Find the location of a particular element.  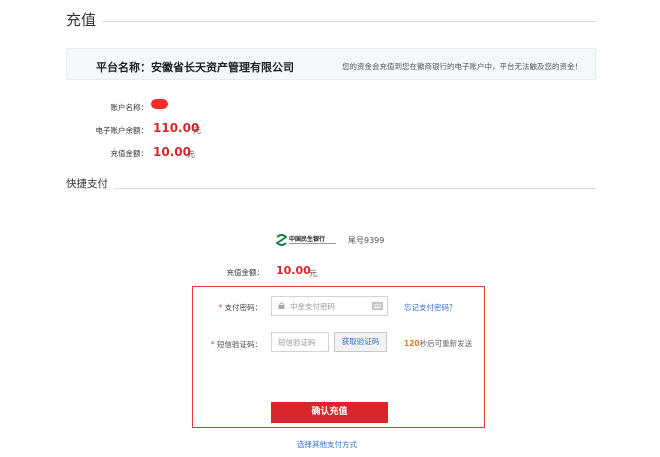

recharge-unit: 元 is located at coordinates (191, 154).